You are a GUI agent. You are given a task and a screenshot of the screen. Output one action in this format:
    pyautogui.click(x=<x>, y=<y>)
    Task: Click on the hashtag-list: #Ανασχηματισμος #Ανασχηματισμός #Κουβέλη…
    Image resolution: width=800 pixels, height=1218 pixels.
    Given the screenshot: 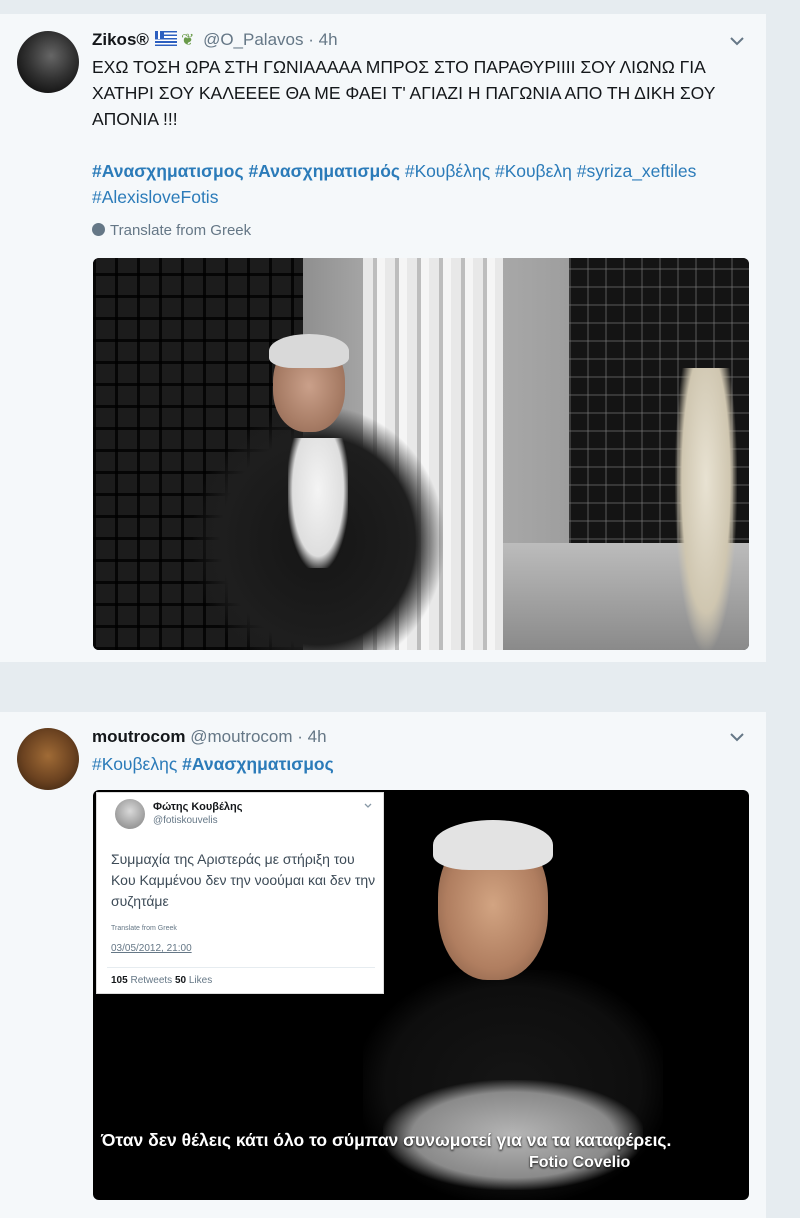 What is the action you would take?
    pyautogui.click(x=417, y=184)
    